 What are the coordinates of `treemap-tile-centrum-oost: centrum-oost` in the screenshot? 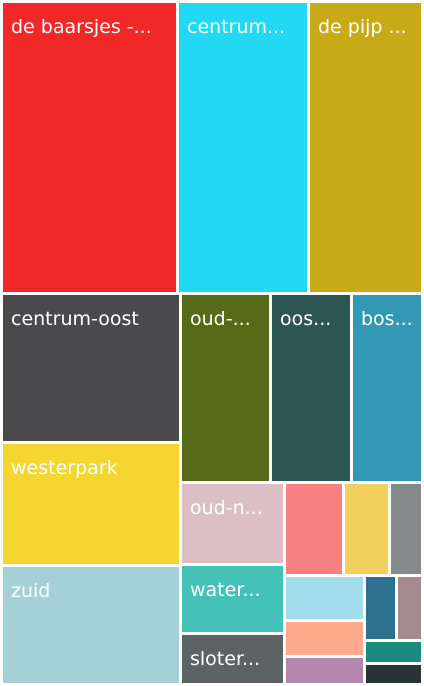 It's located at (91, 368).